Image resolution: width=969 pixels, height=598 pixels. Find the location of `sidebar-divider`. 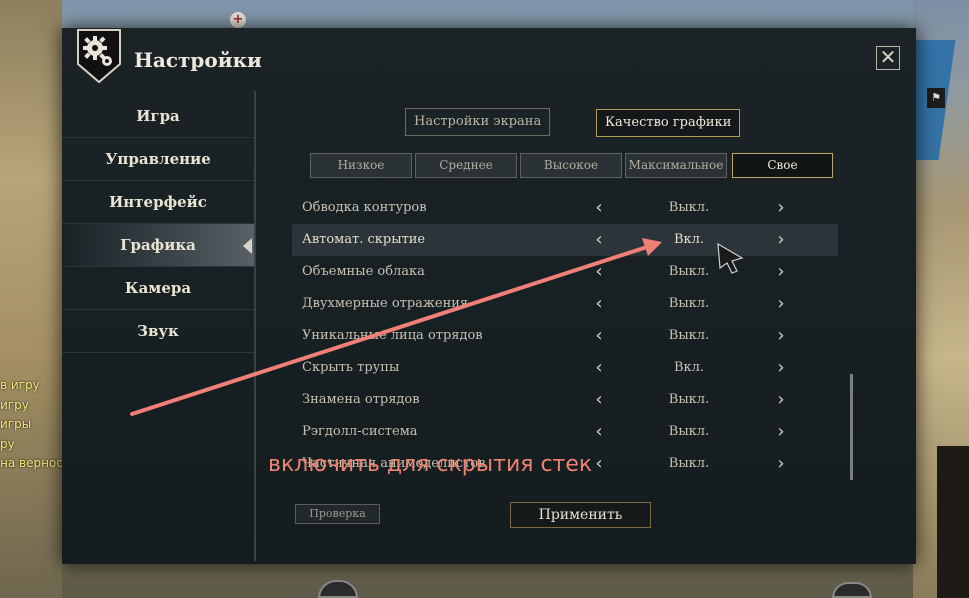

sidebar-divider is located at coordinates (255, 326).